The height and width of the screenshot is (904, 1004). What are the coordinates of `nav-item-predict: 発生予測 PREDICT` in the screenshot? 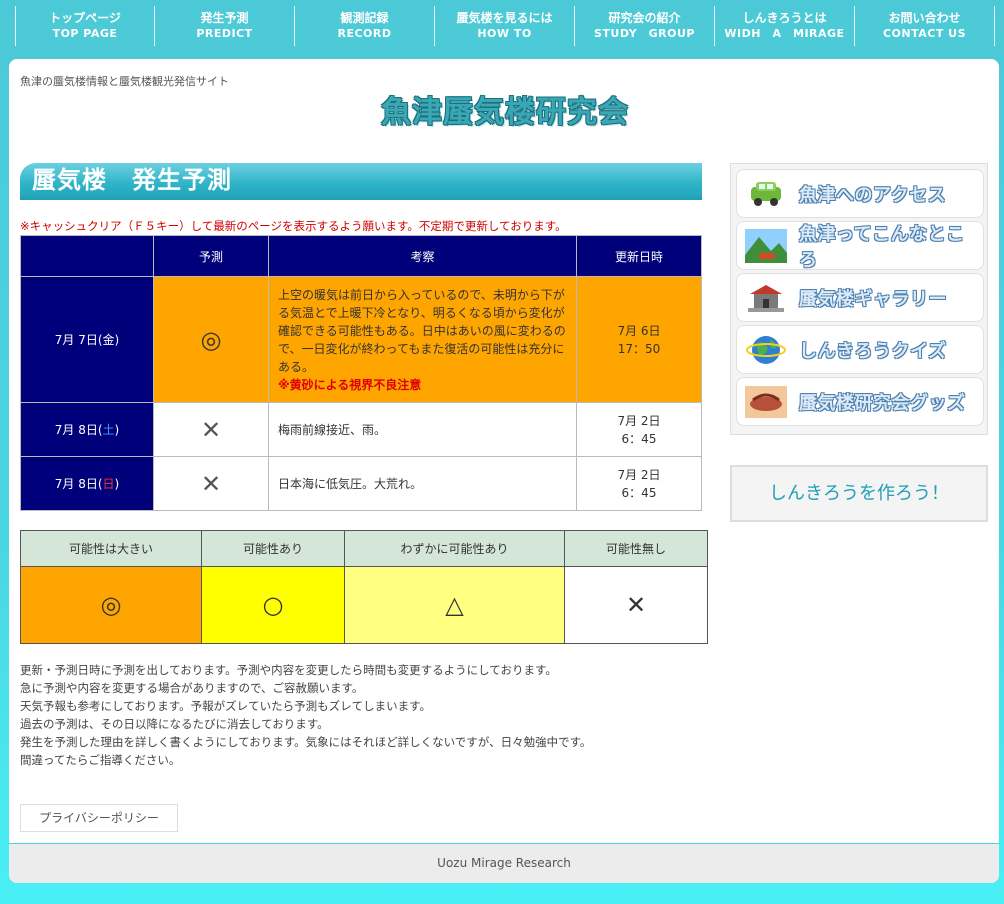 It's located at (225, 26).